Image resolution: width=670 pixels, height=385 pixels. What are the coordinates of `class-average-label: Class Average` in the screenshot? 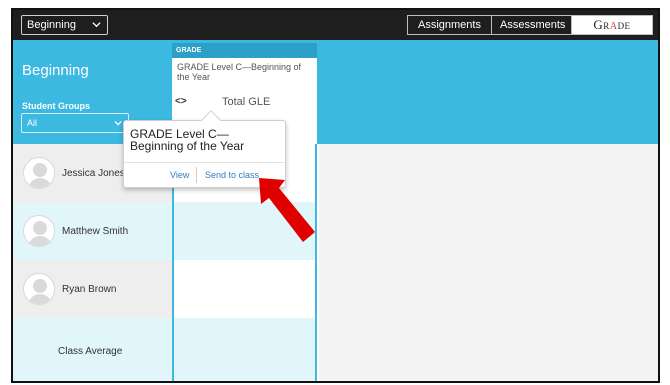 It's located at (90, 351).